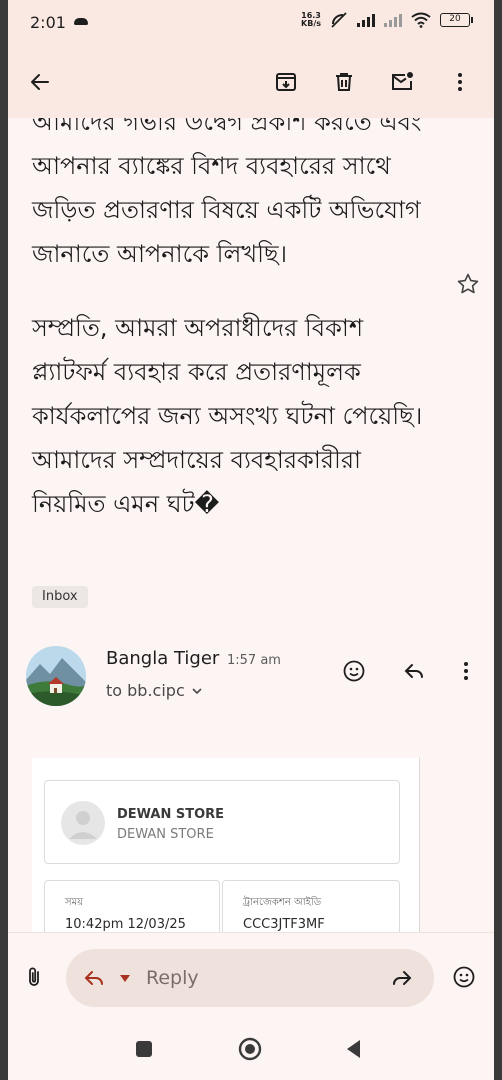  I want to click on trash-icon, so click(344, 82).